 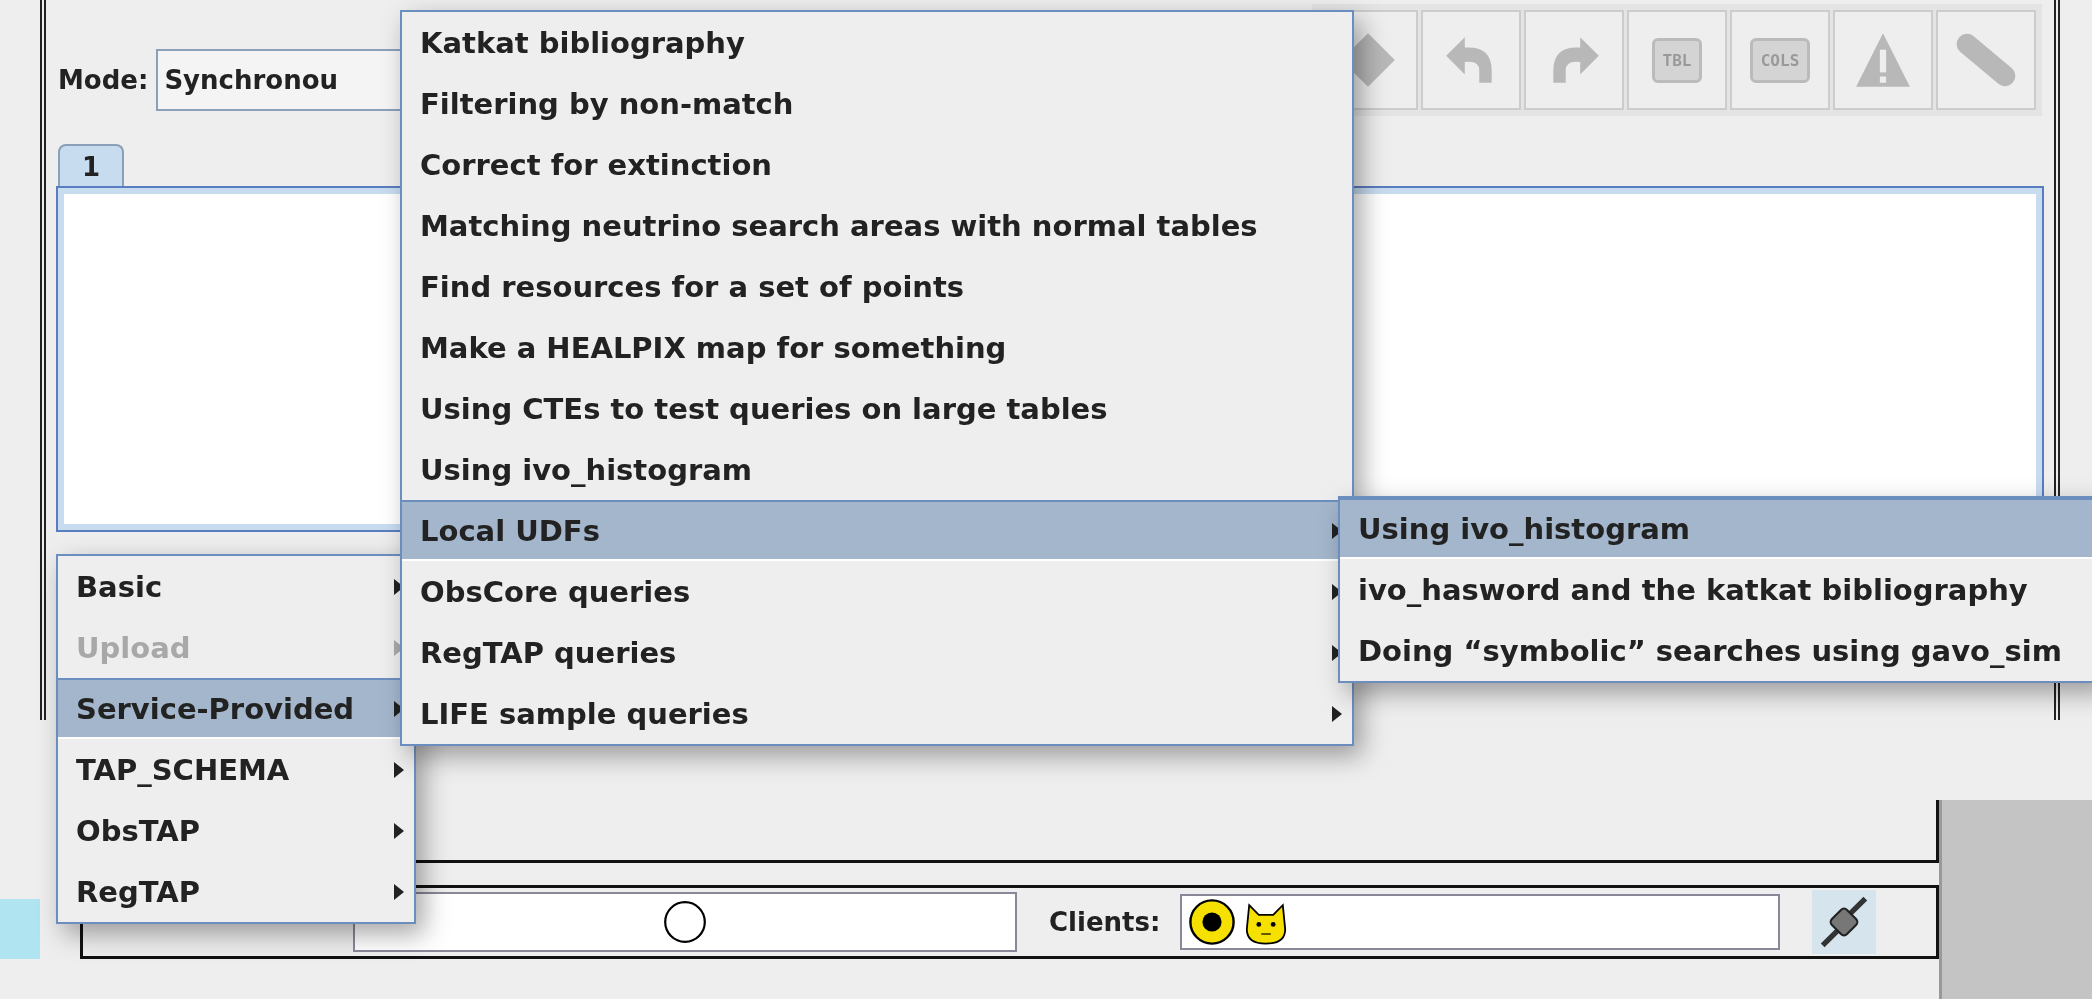 What do you see at coordinates (1780, 60) in the screenshot?
I see `cols-icon: COLS` at bounding box center [1780, 60].